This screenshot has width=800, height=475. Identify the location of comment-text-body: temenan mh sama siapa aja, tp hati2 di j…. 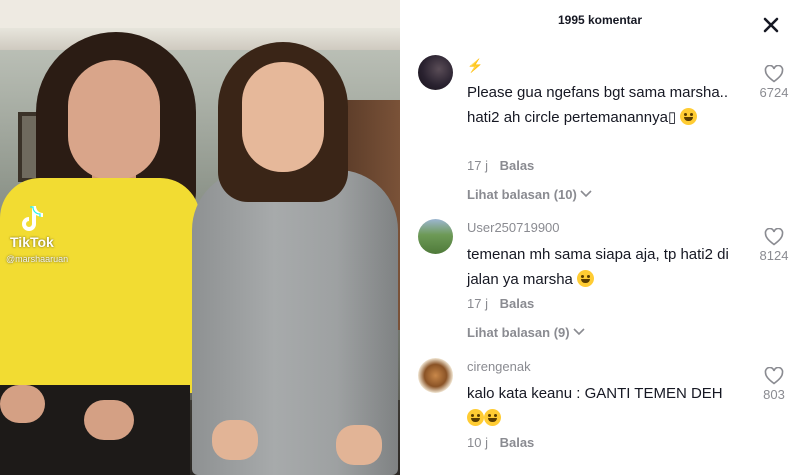
(598, 267).